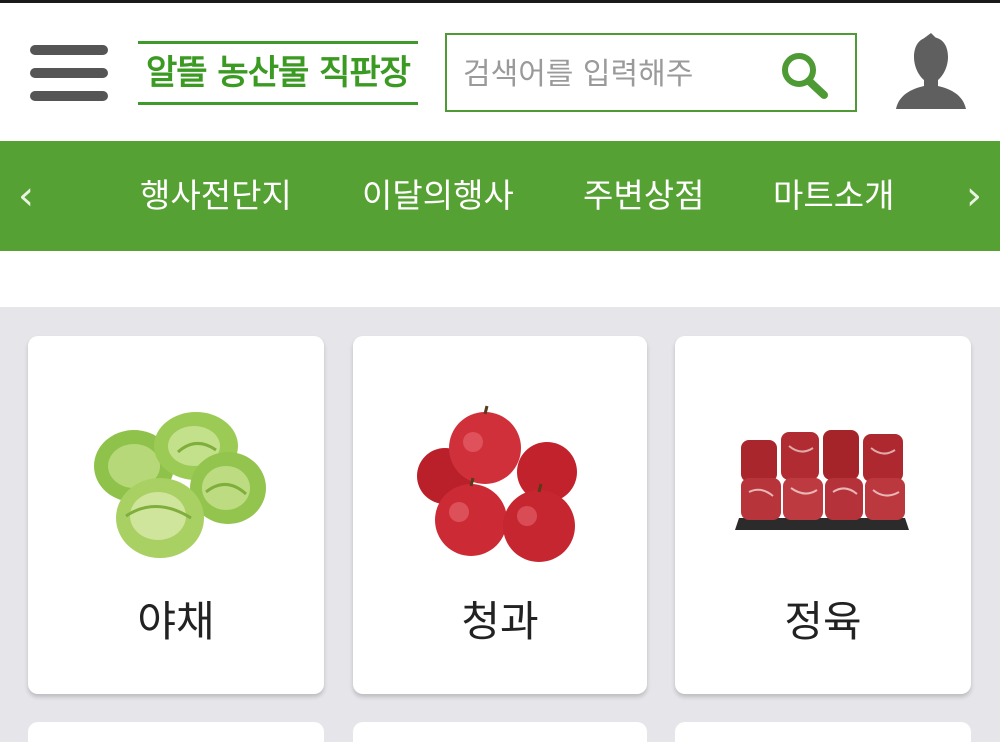  Describe the element at coordinates (176, 621) in the screenshot. I see `category-label: 야채` at that location.